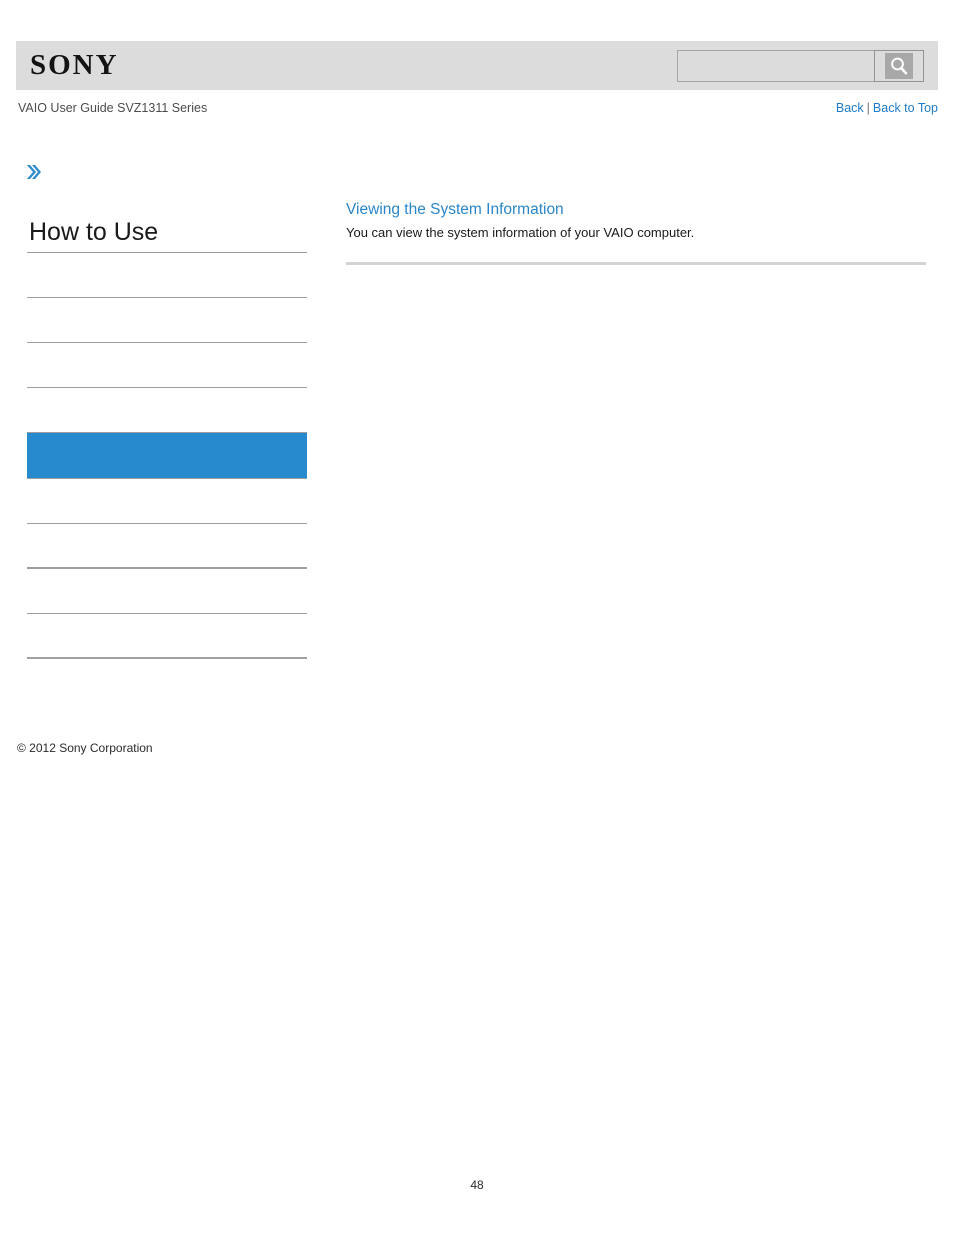 The height and width of the screenshot is (1235, 954). What do you see at coordinates (850, 108) in the screenshot?
I see `back-link: Back` at bounding box center [850, 108].